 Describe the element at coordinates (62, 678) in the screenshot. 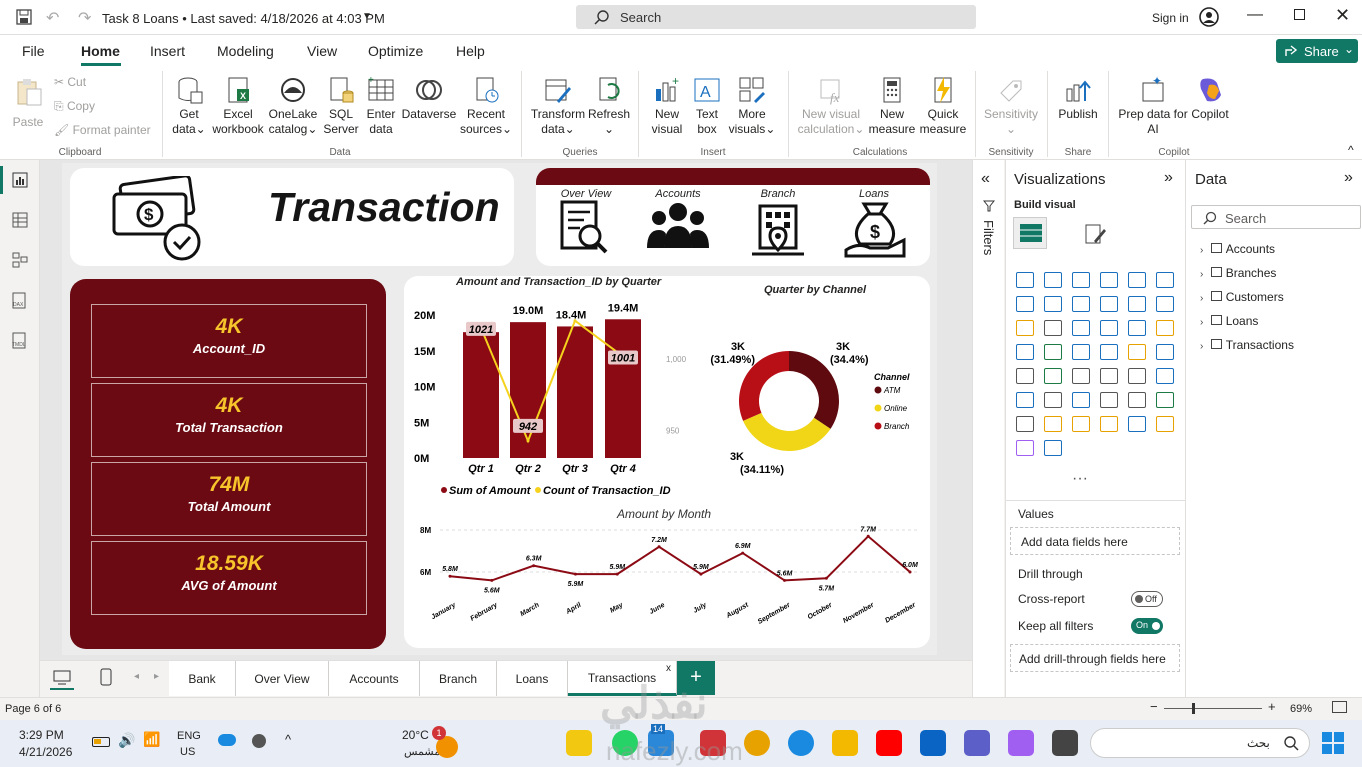

I see `desktop-view-icon` at that location.